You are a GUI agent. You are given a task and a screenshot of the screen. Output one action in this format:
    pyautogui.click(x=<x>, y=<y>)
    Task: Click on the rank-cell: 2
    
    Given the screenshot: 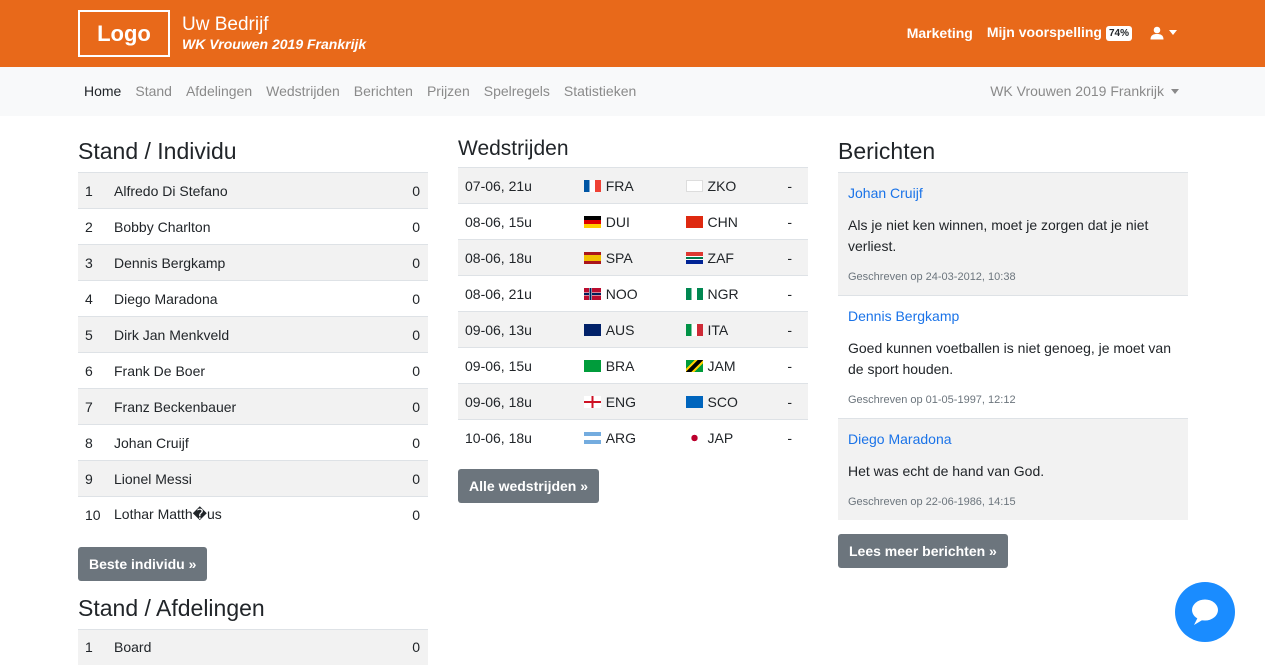 What is the action you would take?
    pyautogui.click(x=96, y=226)
    